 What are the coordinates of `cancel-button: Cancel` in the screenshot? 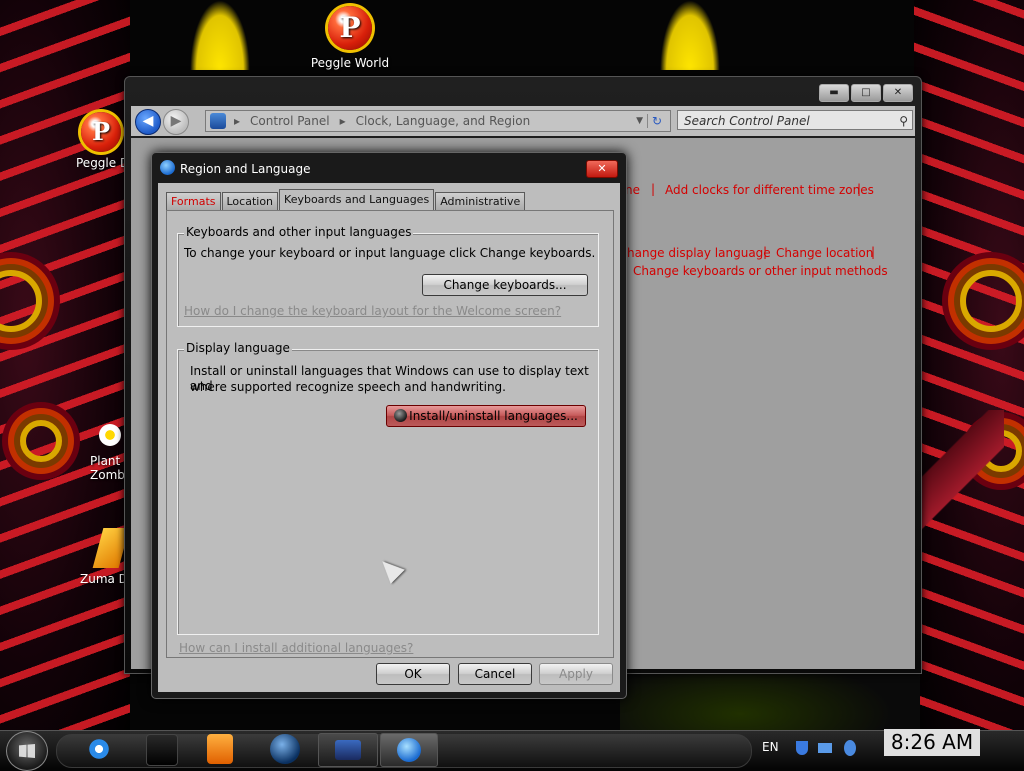 It's located at (495, 674).